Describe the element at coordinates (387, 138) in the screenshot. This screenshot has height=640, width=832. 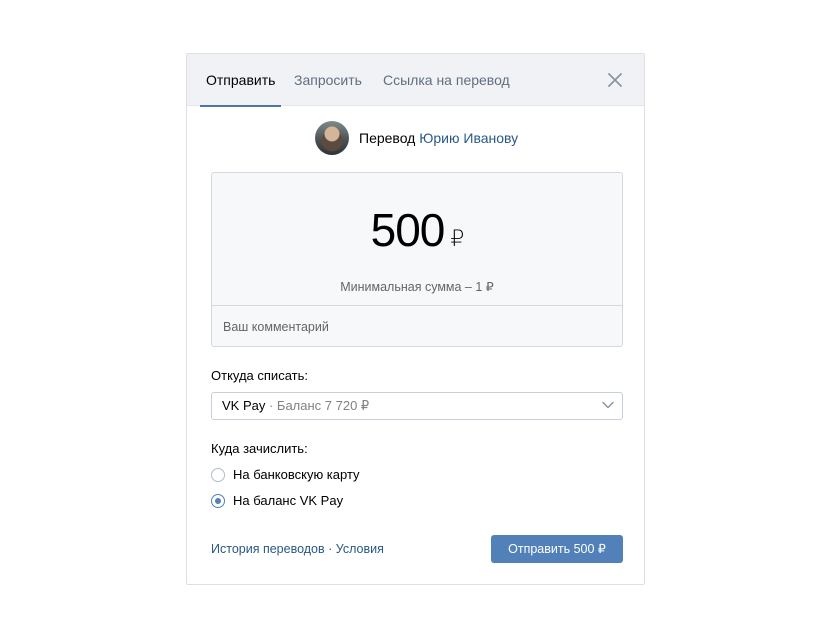
I see `recipient-prefix: Перевод` at that location.